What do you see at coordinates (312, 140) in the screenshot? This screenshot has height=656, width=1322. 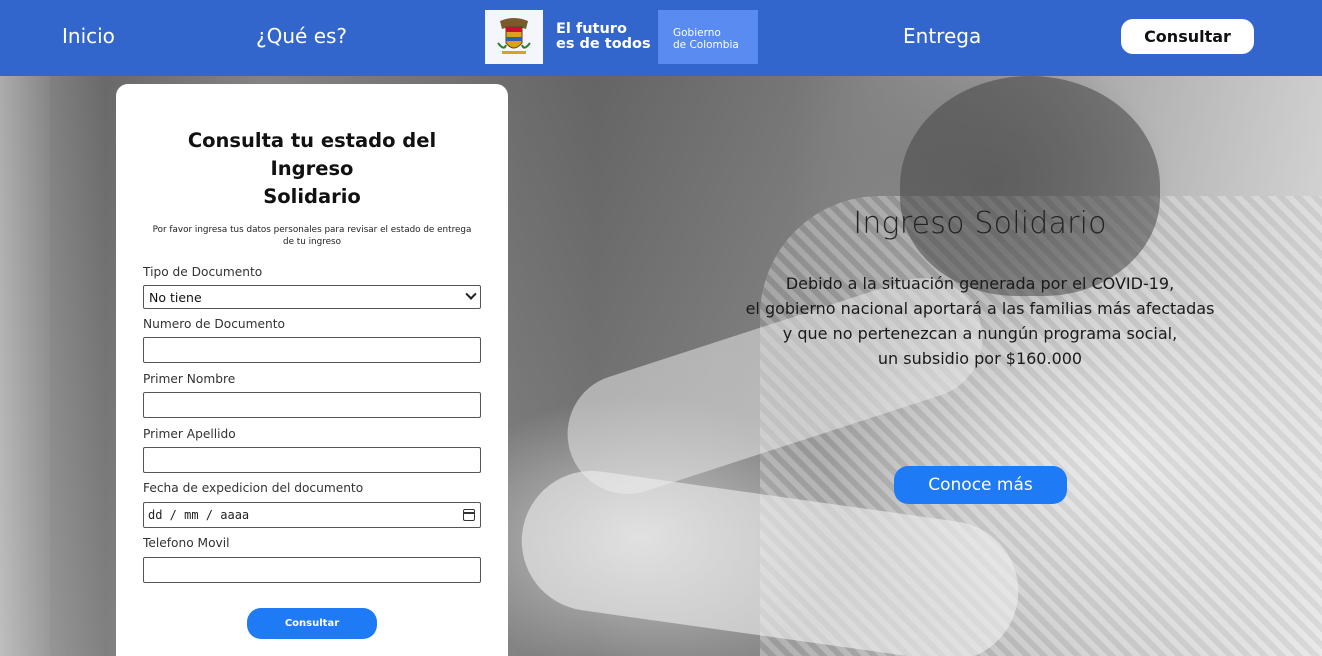 I see `form-title-line-1: Consulta tu estado del` at bounding box center [312, 140].